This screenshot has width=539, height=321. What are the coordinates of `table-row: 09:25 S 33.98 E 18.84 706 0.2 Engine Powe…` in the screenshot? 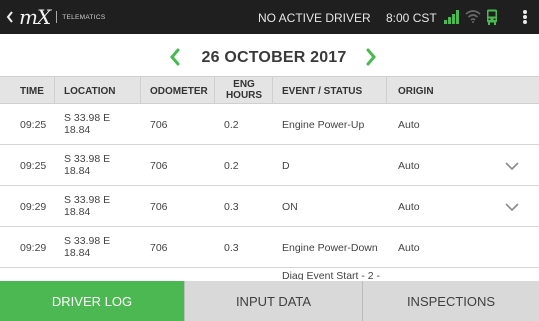 It's located at (269, 124).